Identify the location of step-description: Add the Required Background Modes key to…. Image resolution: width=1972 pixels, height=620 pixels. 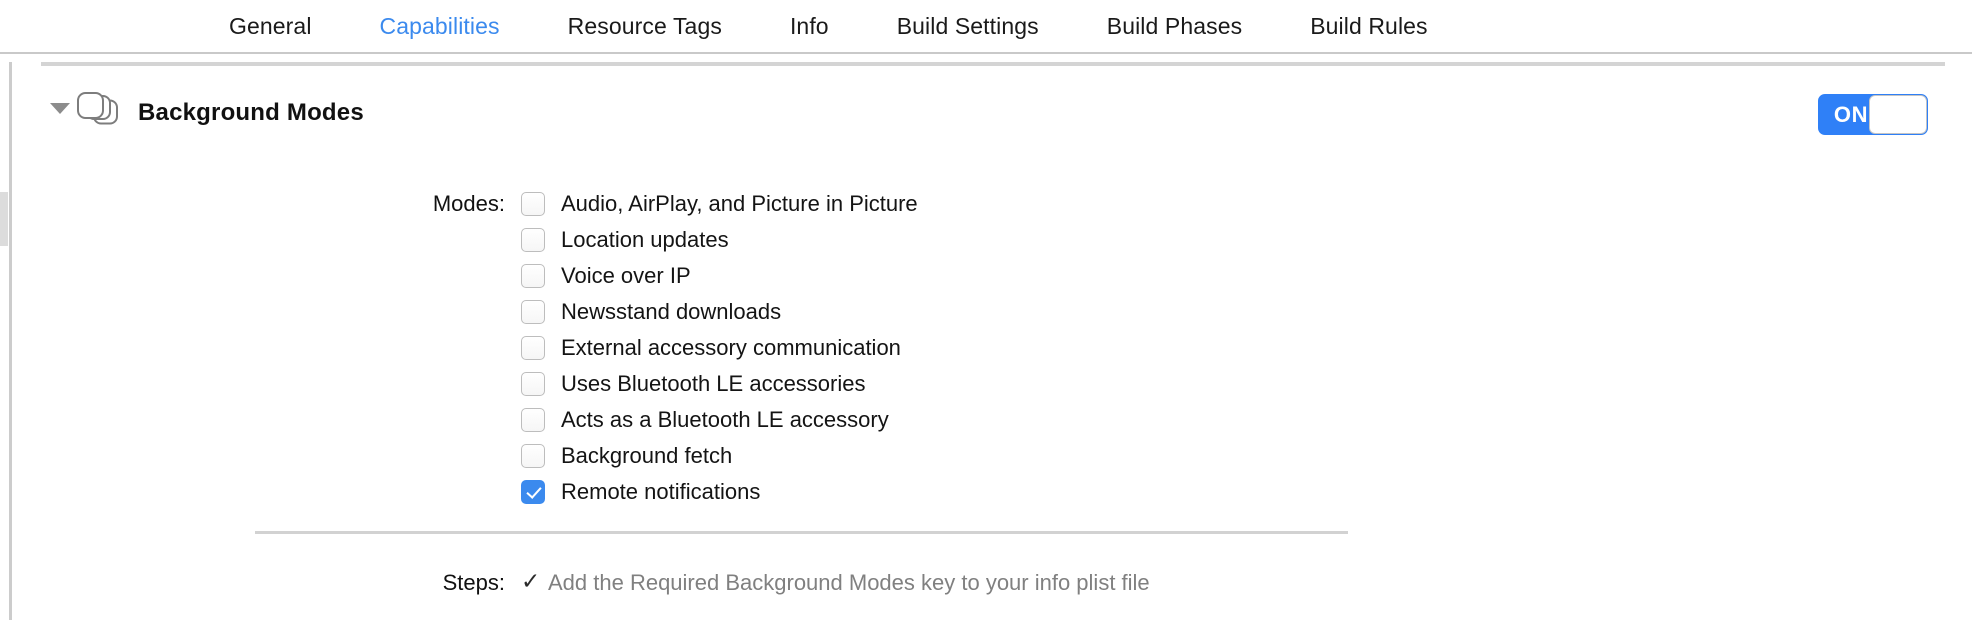
(849, 582).